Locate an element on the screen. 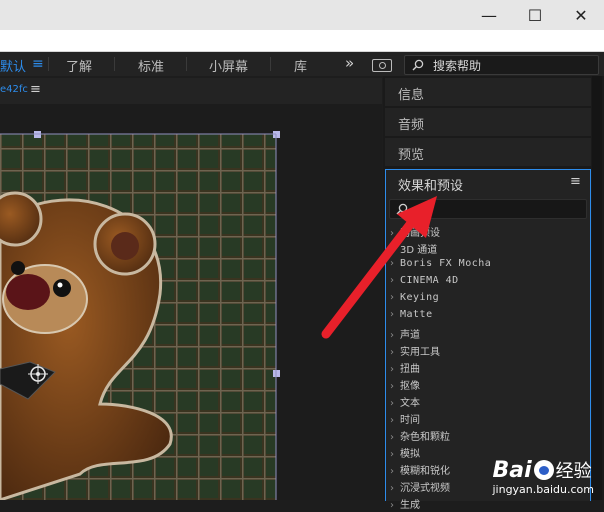  annotation-arrow is located at coordinates (379, 267).